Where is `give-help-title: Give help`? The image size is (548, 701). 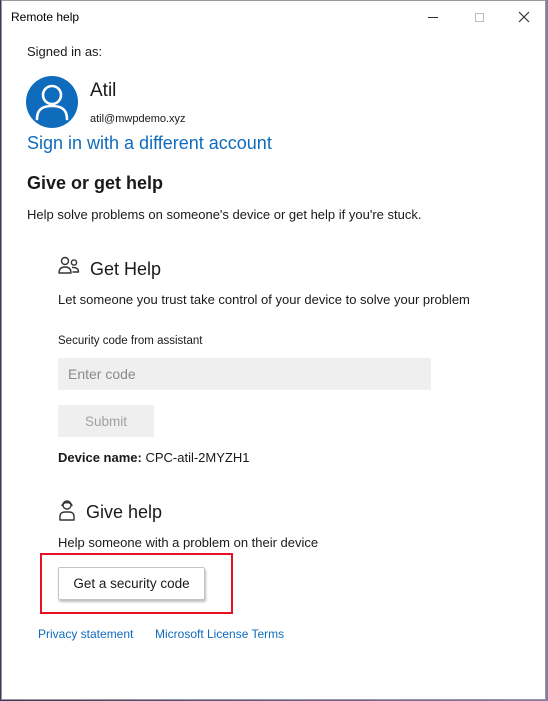 give-help-title: Give help is located at coordinates (124, 512).